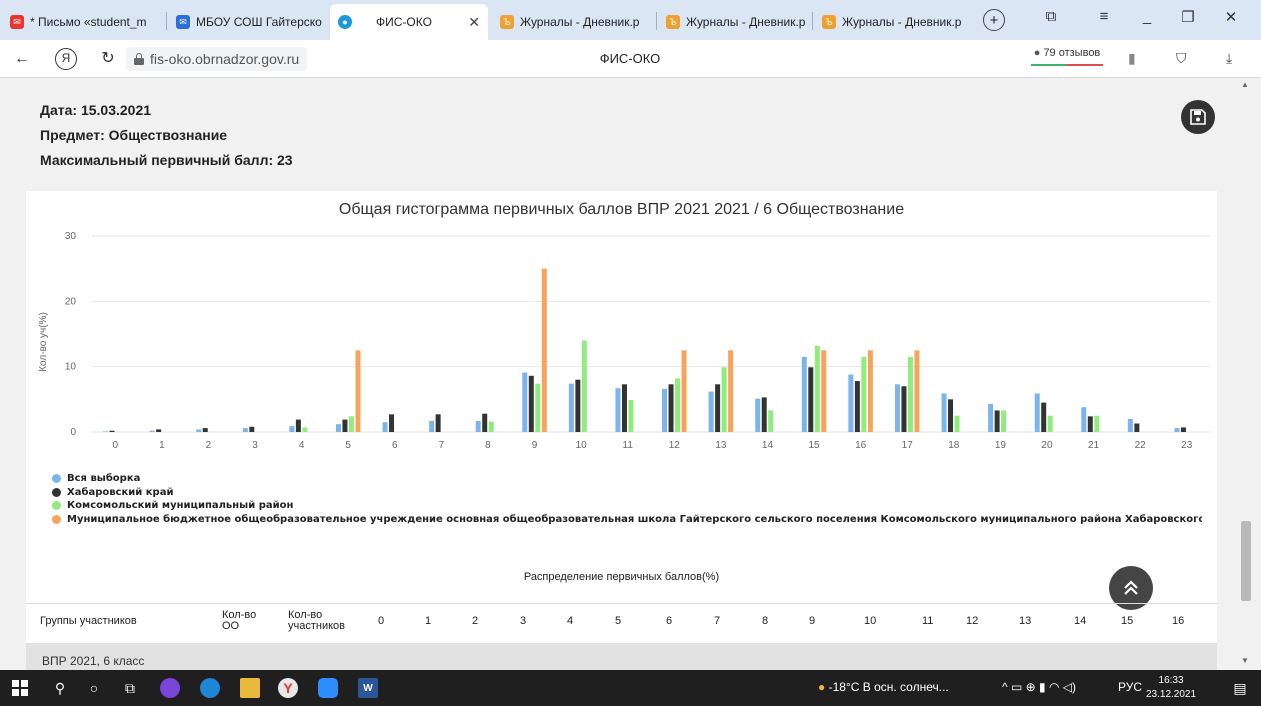 This screenshot has height=706, width=1261. Describe the element at coordinates (621, 656) in the screenshot. I see `table-row: ВПР 2021, 6 класс` at that location.